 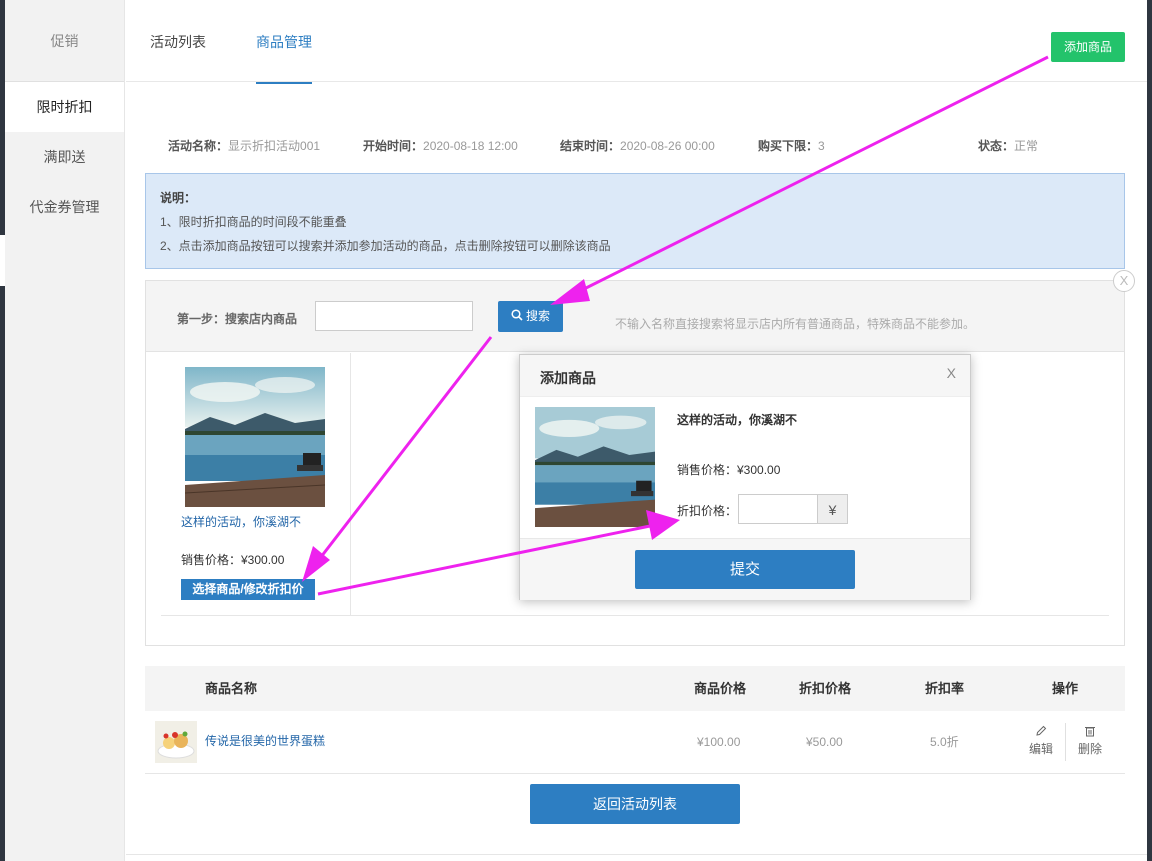 I want to click on sidebar-item-full-gift: 满即送, so click(x=64, y=157).